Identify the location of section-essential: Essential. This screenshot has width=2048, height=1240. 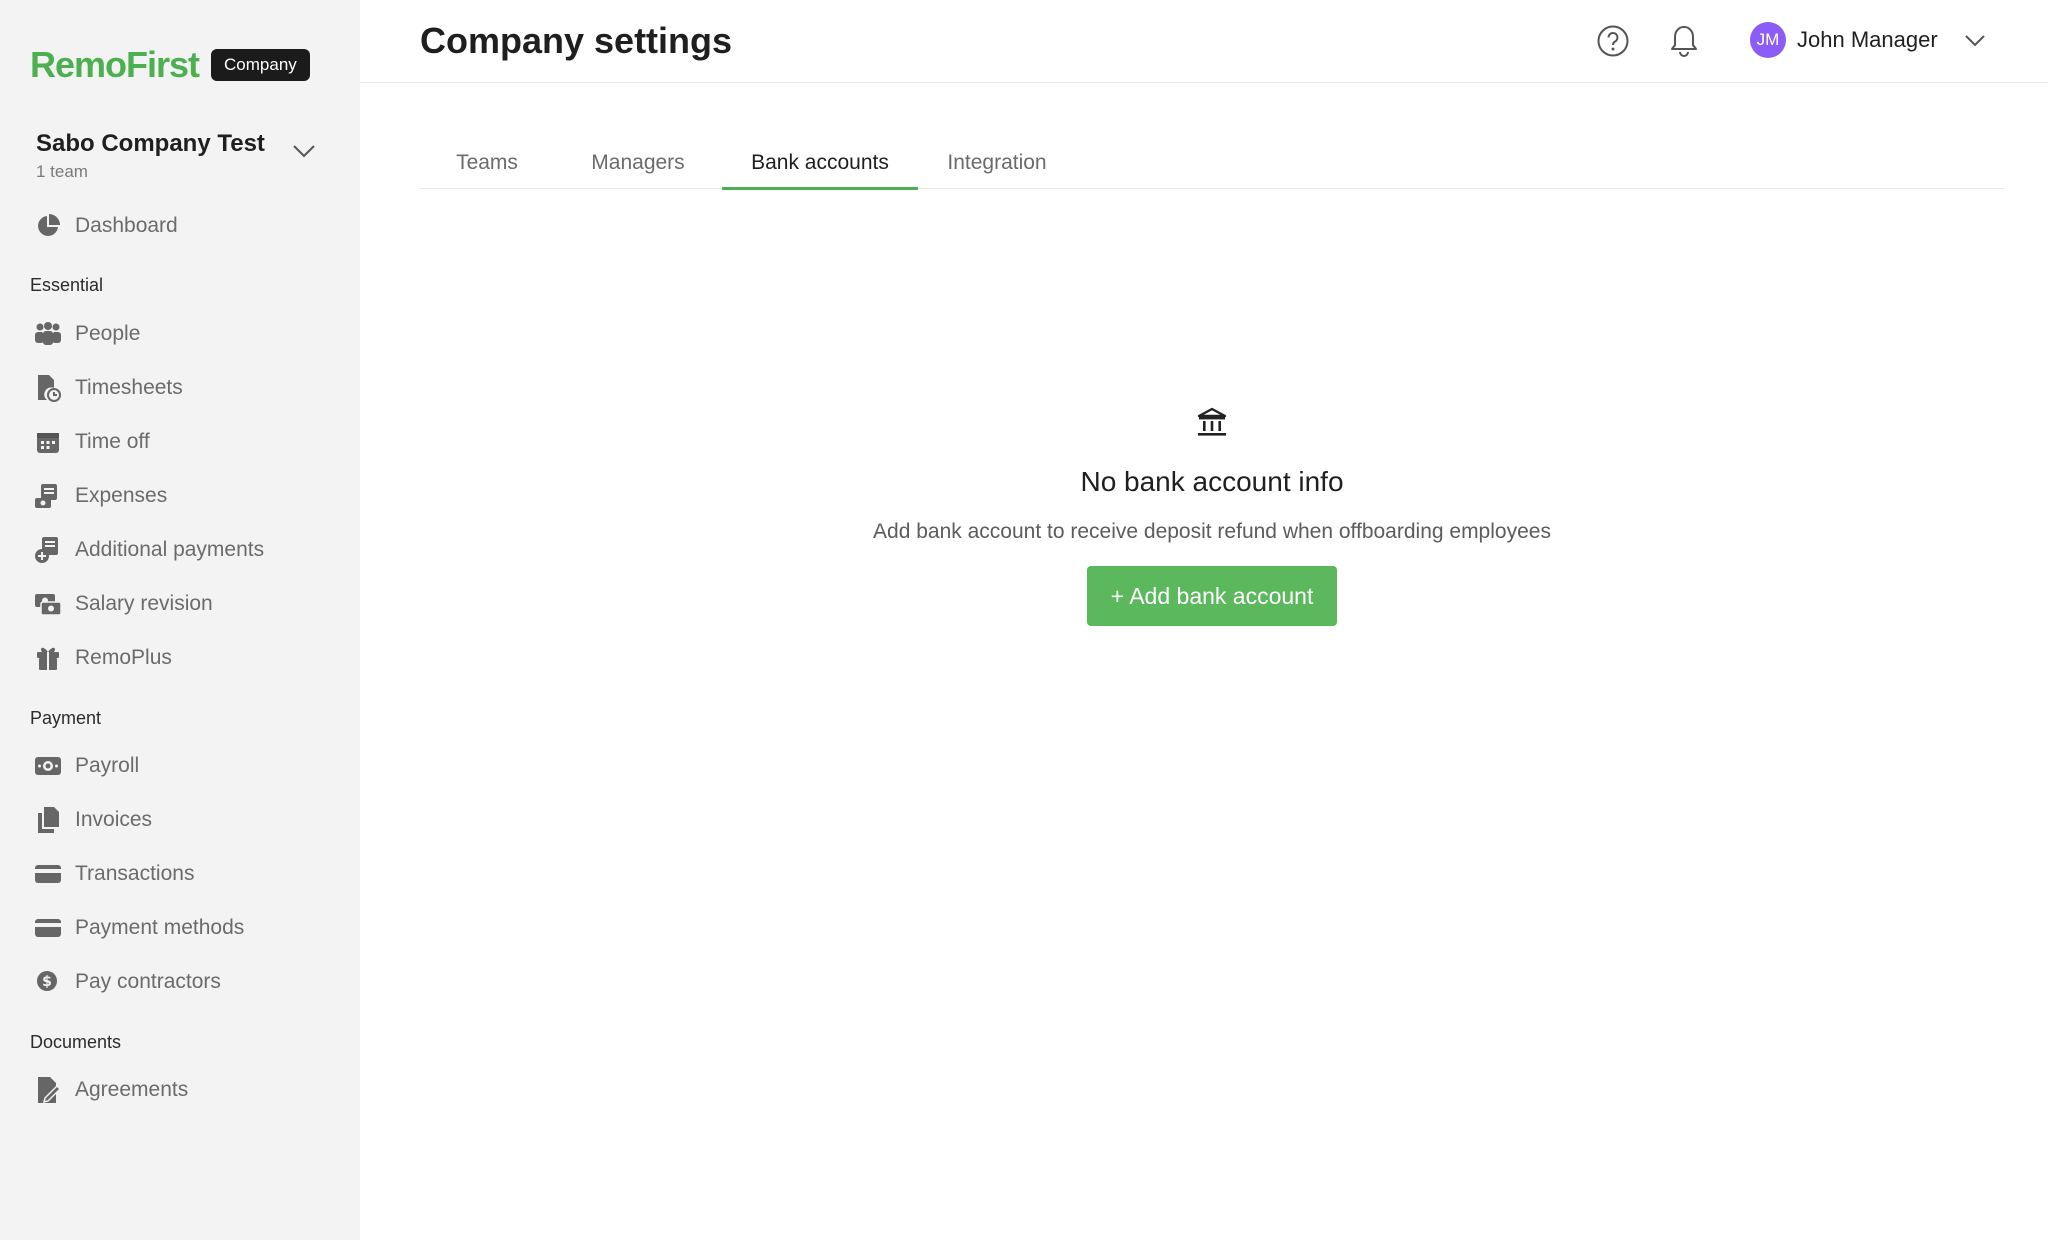
(67, 285).